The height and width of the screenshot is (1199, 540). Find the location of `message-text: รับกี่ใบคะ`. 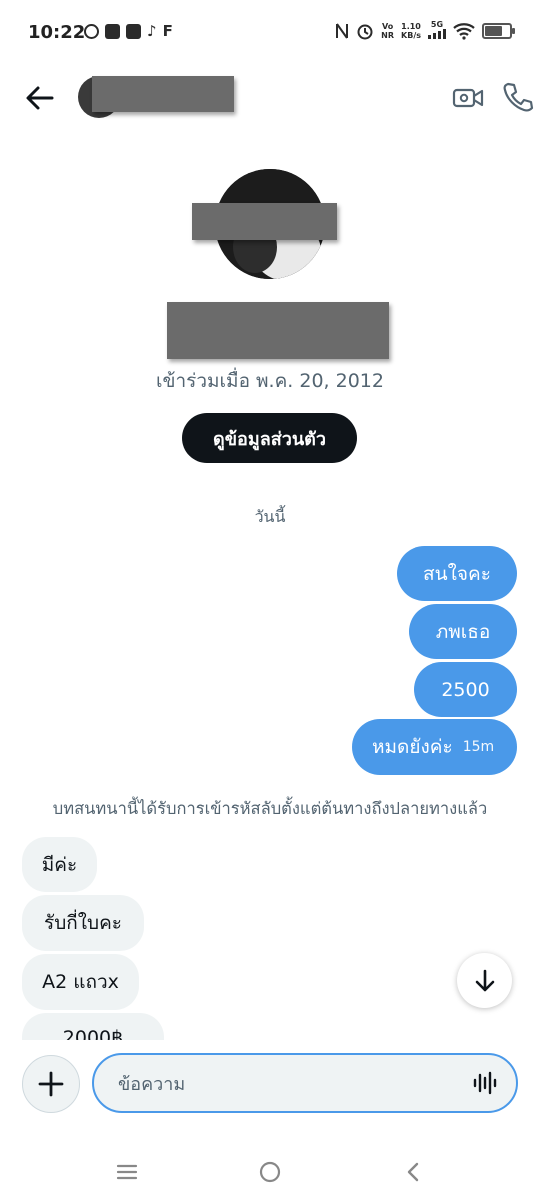

message-text: รับกี่ใบคะ is located at coordinates (83, 923).